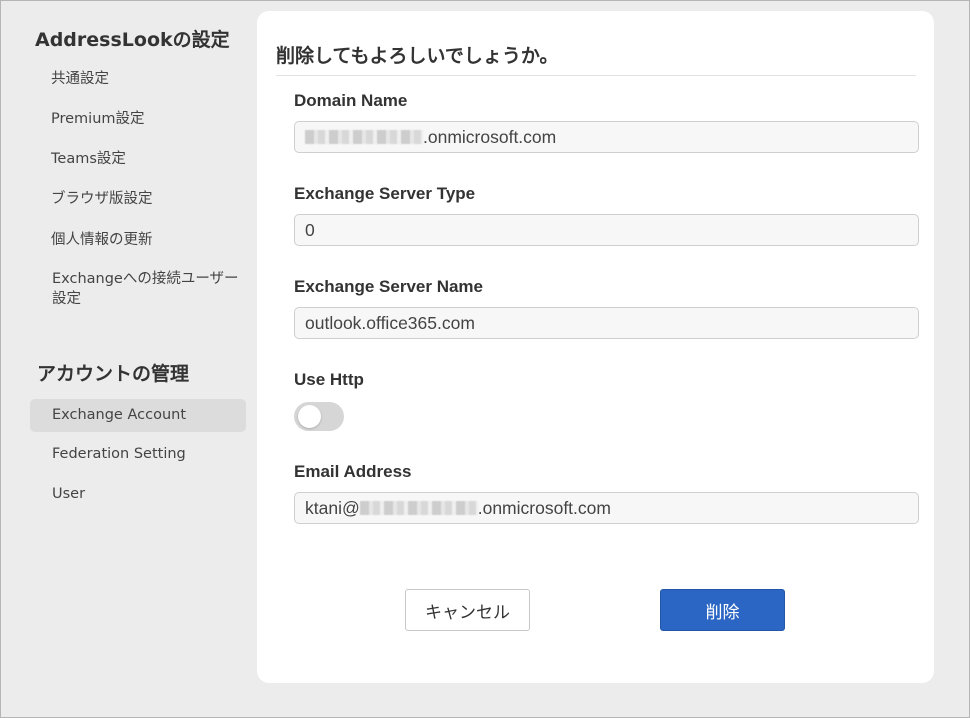  I want to click on page-title: 削除してもよろしいでしょうか。, so click(417, 56).